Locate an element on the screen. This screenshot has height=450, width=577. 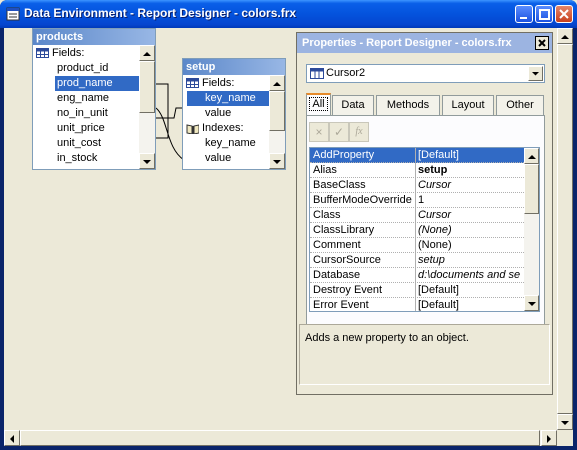
tab-methods: Methods is located at coordinates (408, 105).